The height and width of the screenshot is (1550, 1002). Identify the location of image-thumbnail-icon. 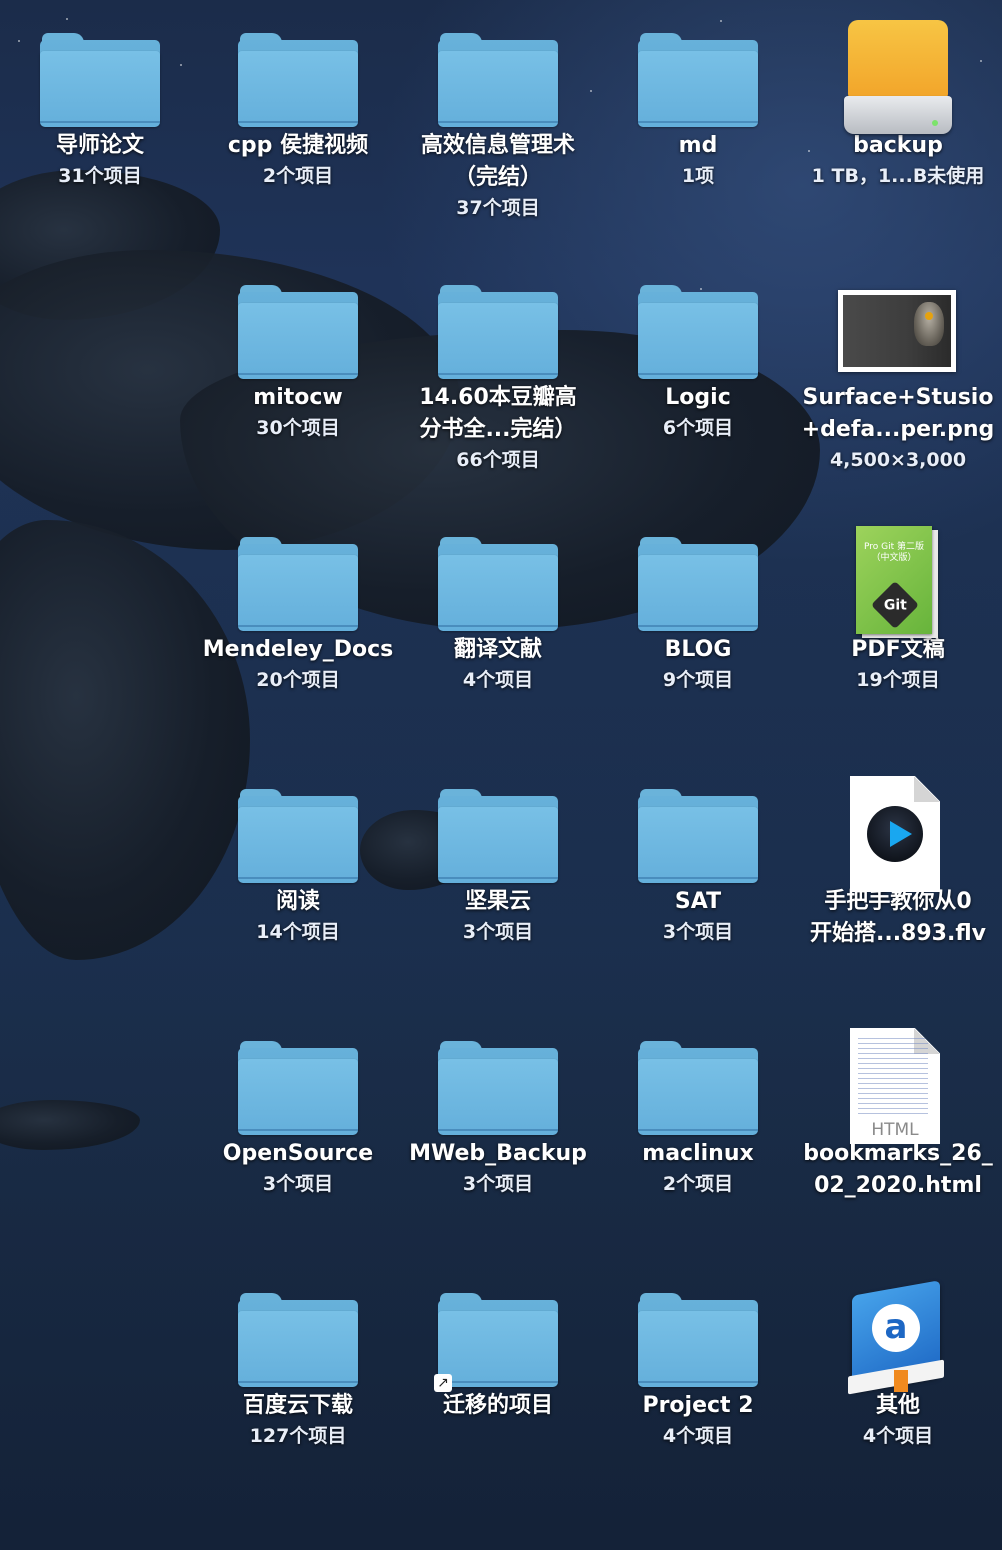
(898, 317).